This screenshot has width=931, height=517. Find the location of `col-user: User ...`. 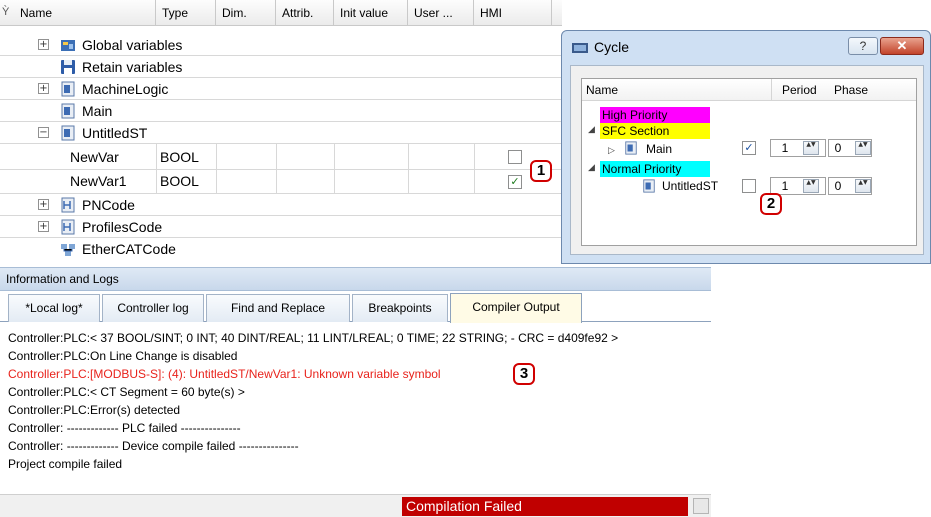

col-user: User ... is located at coordinates (441, 13).